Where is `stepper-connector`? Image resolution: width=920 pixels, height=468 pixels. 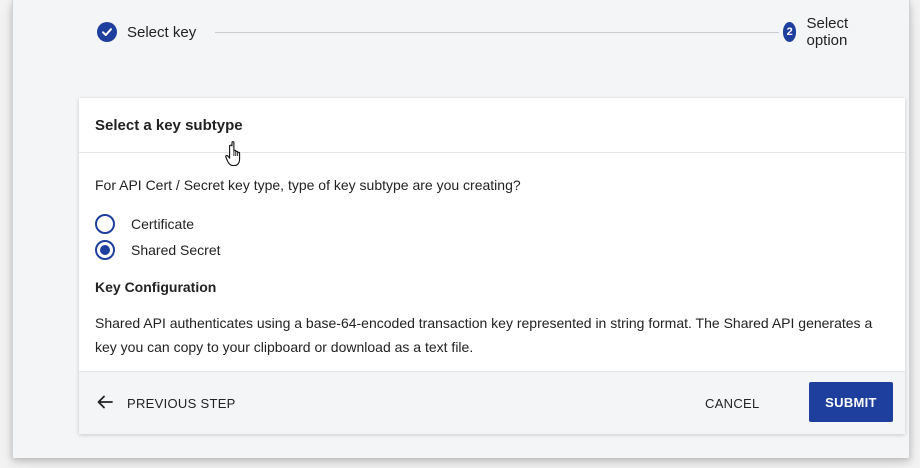
stepper-connector is located at coordinates (497, 32).